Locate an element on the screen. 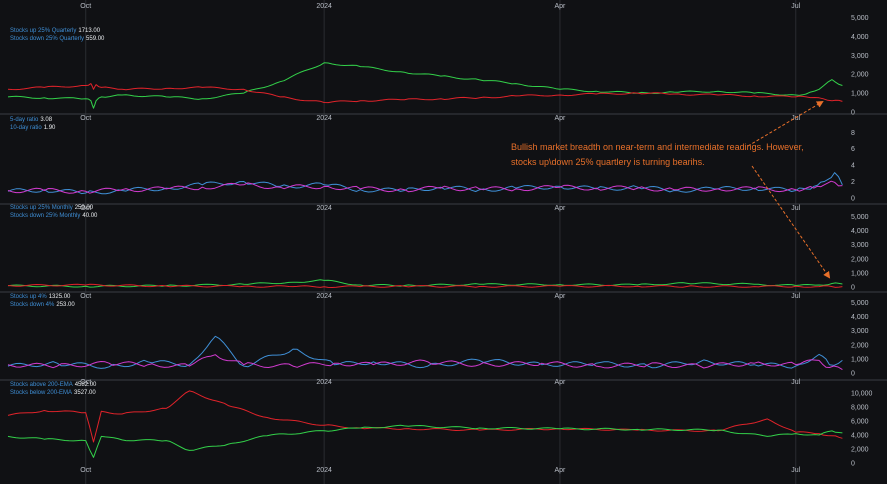 The width and height of the screenshot is (887, 484). y-tick-label: 8 is located at coordinates (853, 133).